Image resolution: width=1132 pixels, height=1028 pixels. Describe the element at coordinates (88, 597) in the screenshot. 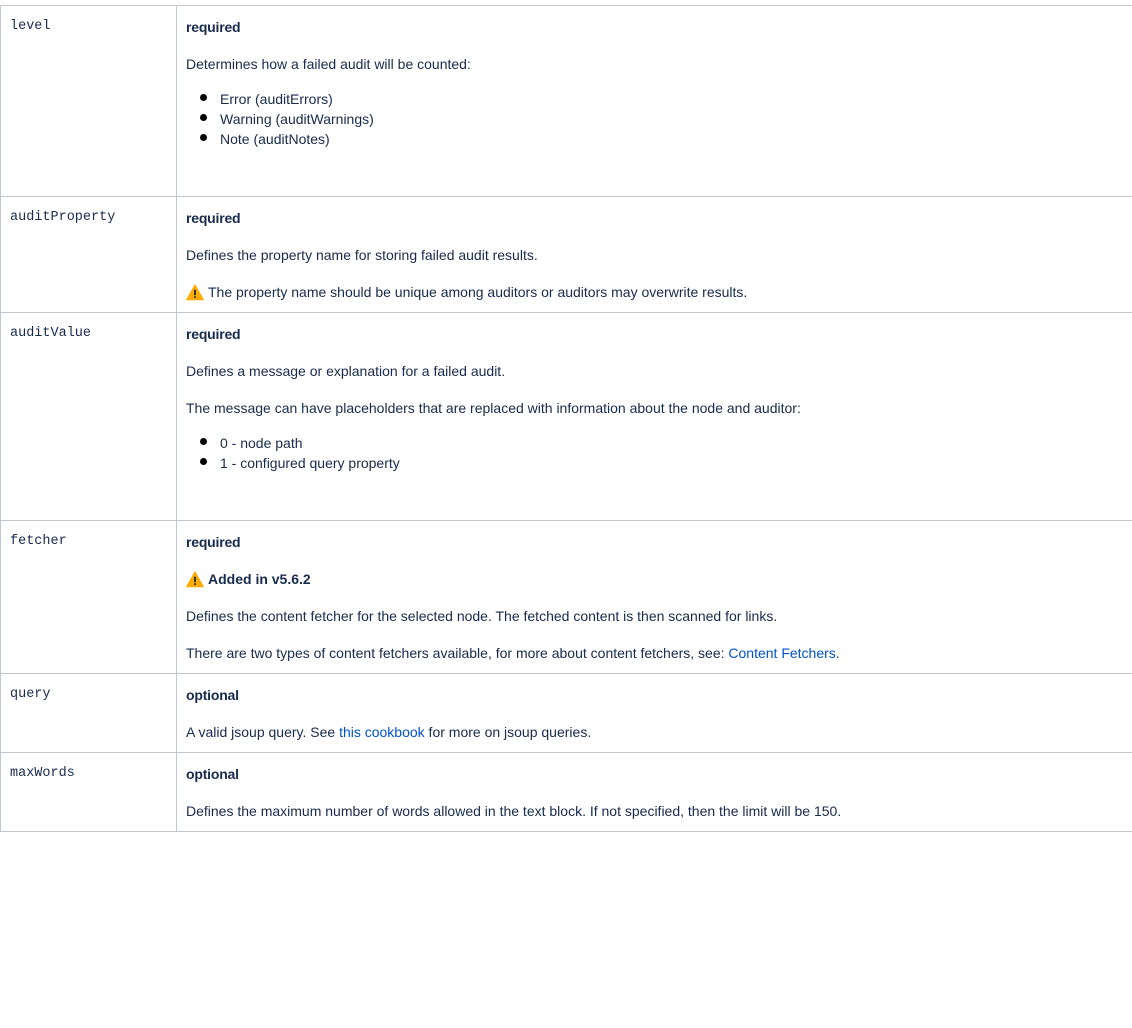

I see `property-key: fetcher` at that location.